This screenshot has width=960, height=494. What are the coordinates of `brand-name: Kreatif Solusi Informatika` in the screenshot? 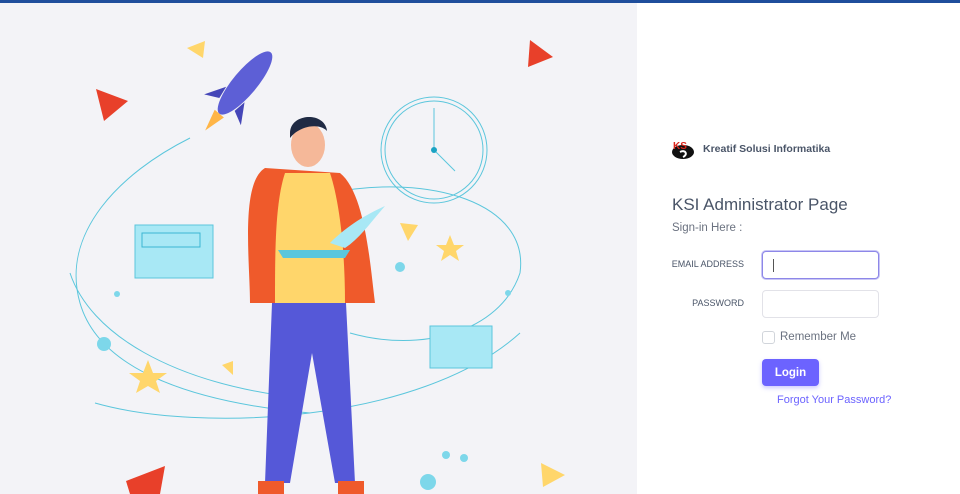 It's located at (767, 149).